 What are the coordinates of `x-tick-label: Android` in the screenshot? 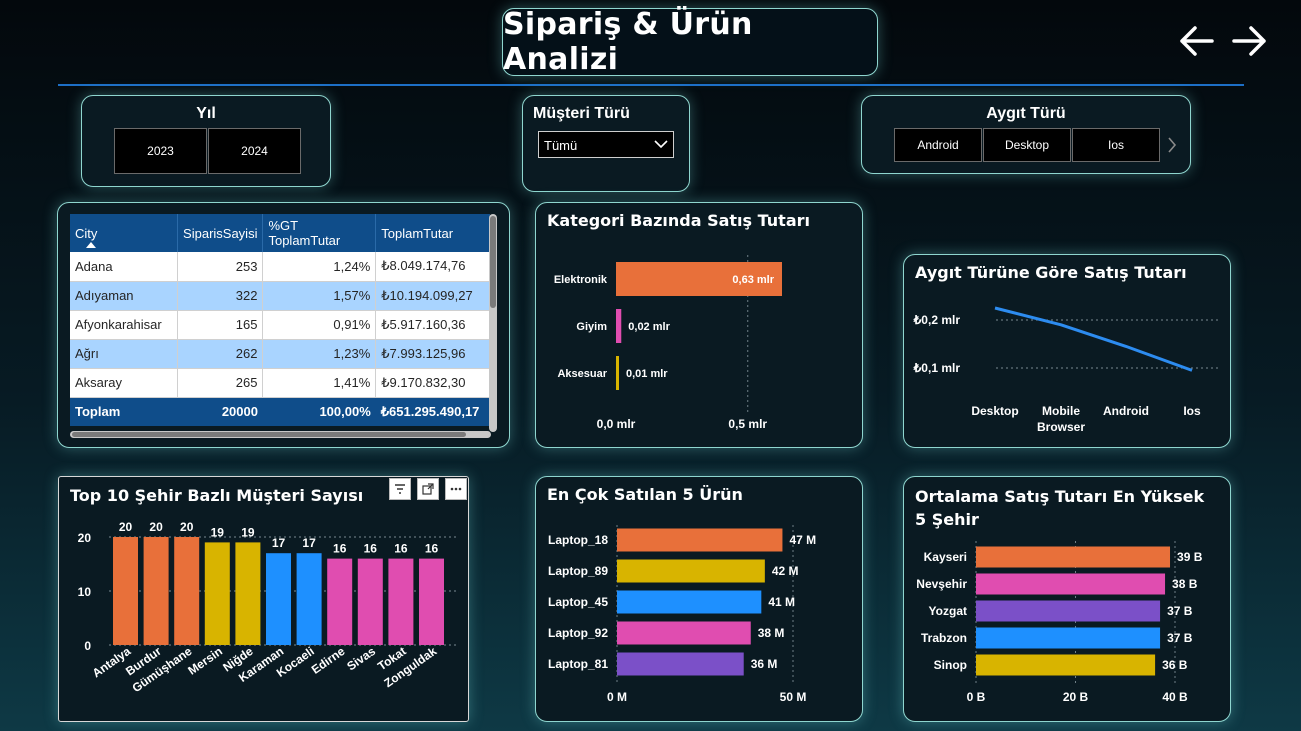 It's located at (1126, 411).